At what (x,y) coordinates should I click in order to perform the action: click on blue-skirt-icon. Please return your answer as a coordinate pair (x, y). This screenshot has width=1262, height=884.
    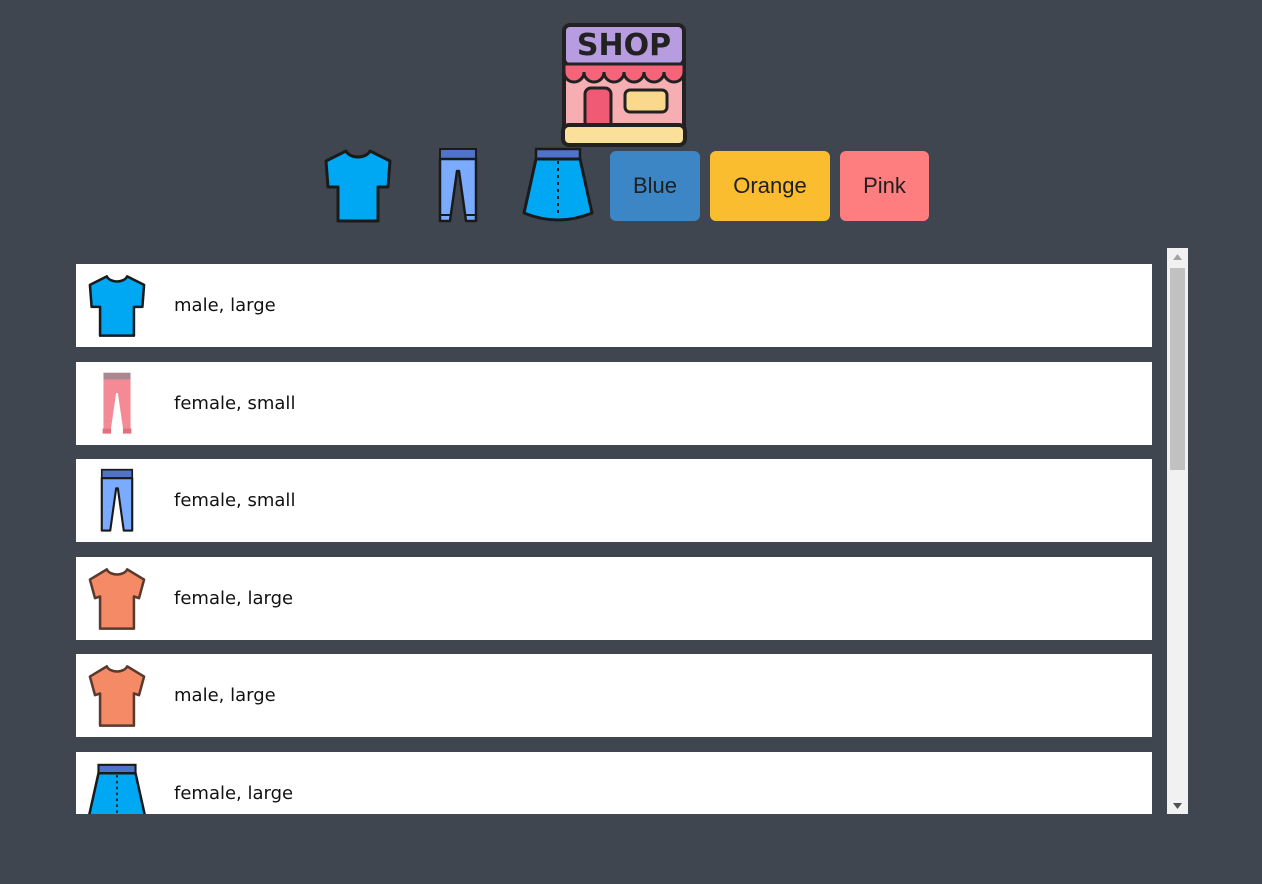
    Looking at the image, I should click on (117, 788).